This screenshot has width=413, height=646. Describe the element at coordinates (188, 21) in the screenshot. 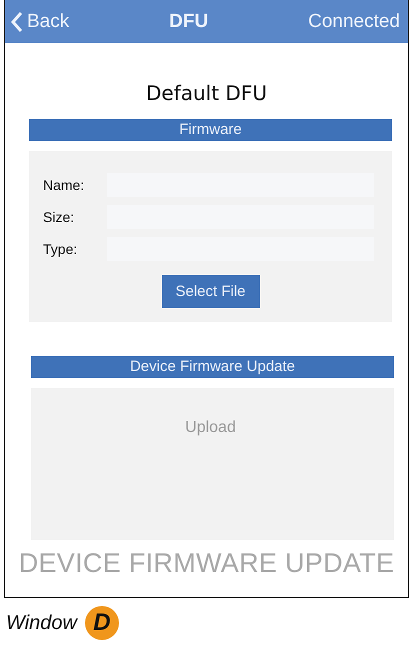

I see `screen-title: DFU` at that location.